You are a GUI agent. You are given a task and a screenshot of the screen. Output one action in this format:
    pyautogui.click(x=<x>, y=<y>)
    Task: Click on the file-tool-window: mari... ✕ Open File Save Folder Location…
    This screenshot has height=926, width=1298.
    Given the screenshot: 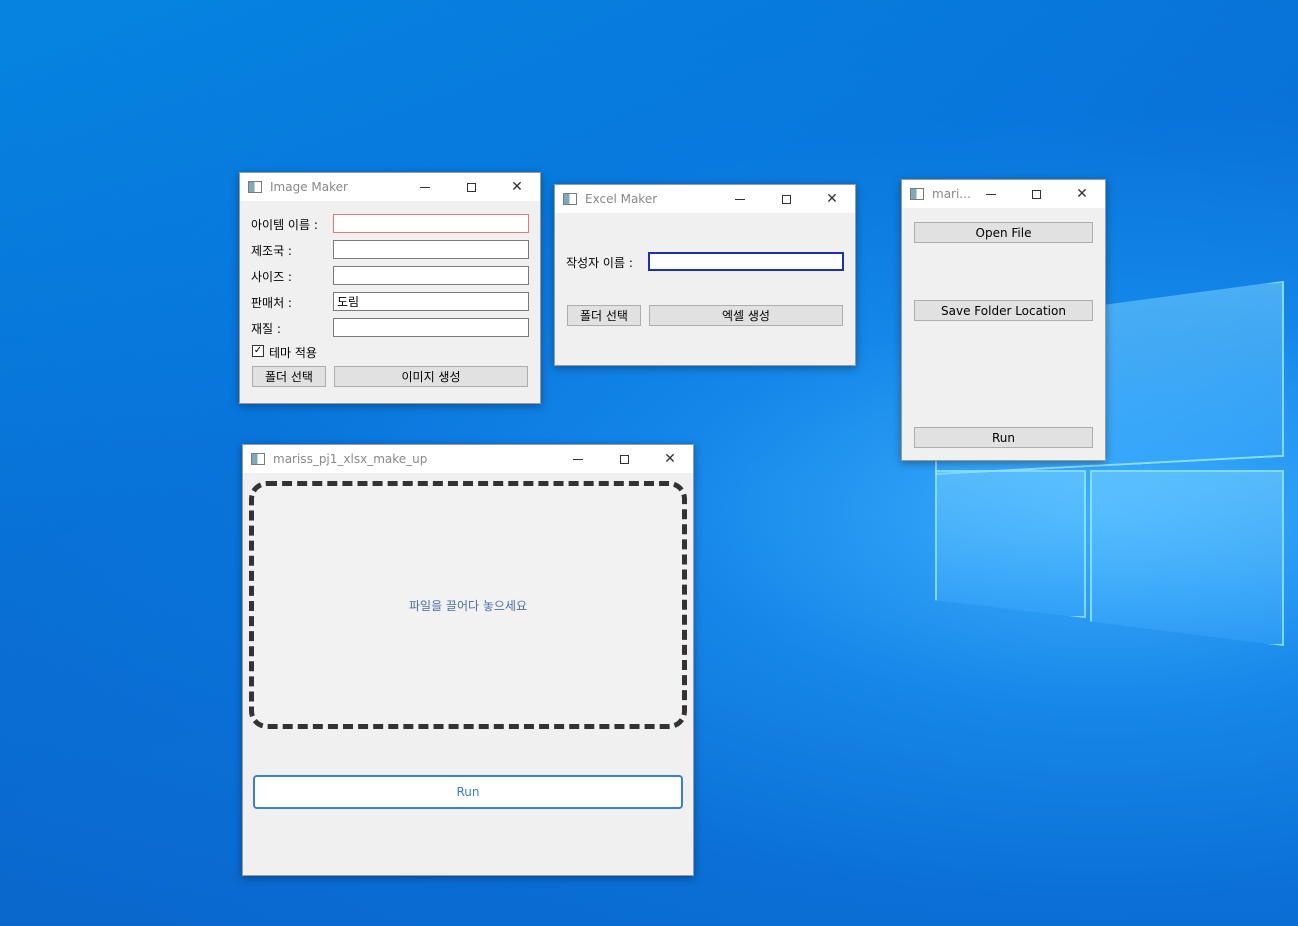 What is the action you would take?
    pyautogui.click(x=1003, y=320)
    